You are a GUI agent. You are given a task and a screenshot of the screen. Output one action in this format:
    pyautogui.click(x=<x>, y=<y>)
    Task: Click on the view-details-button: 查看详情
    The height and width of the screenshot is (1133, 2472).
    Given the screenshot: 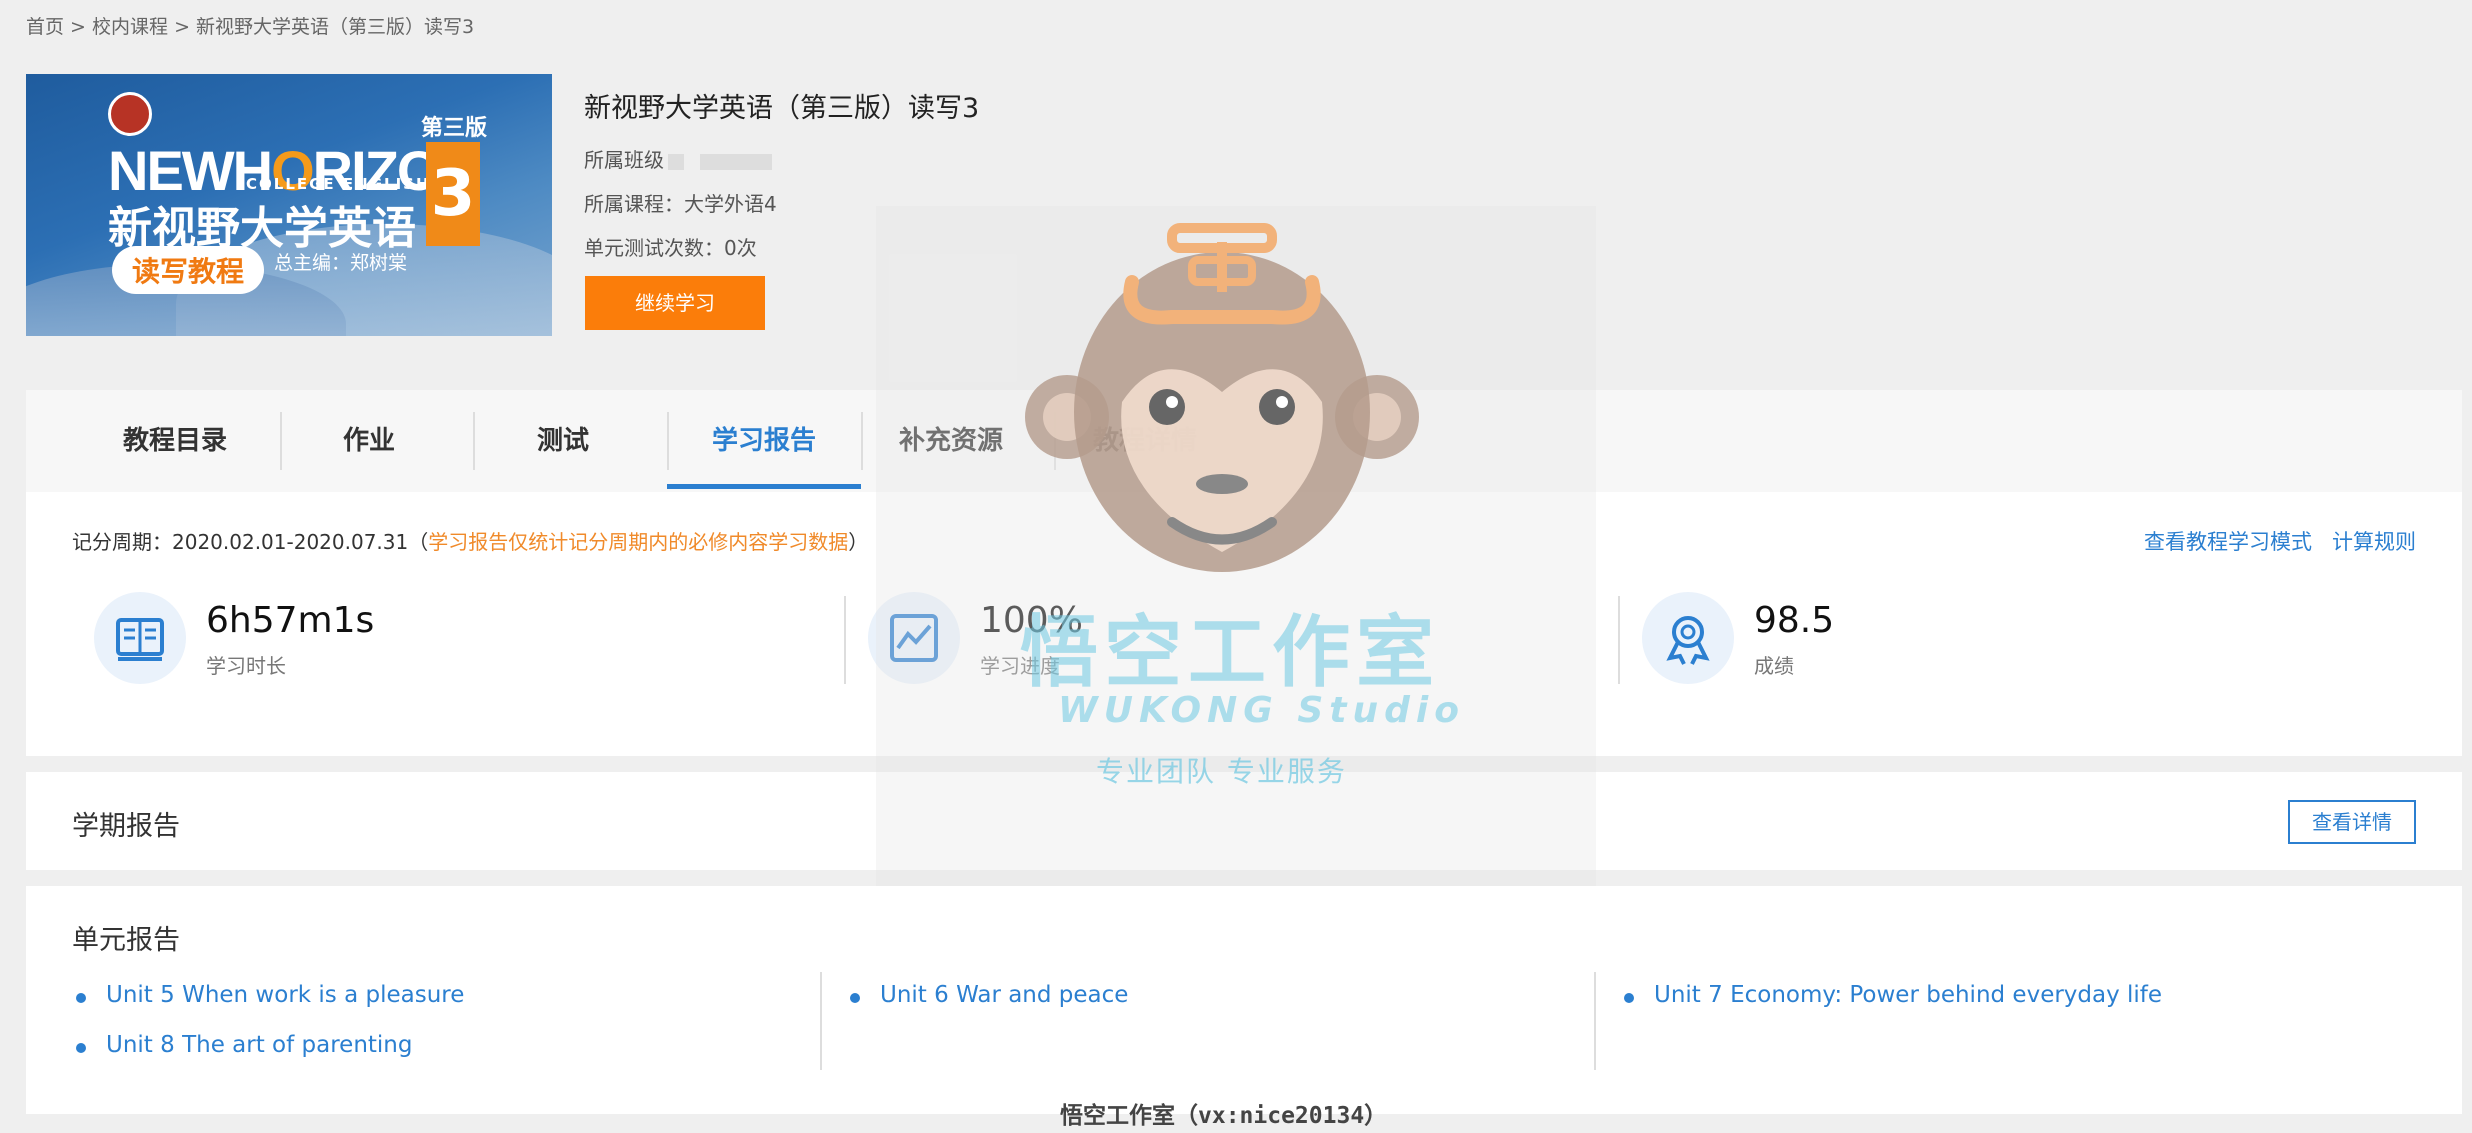 What is the action you would take?
    pyautogui.click(x=2352, y=822)
    